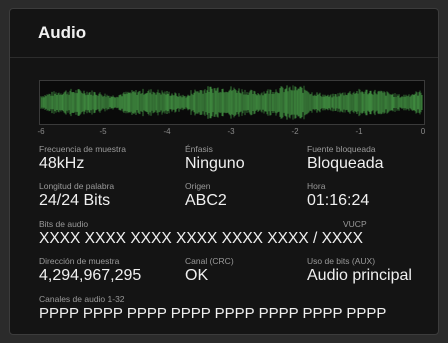 This screenshot has height=343, width=448. I want to click on aux-bits-value: Audio principal, so click(359, 275).